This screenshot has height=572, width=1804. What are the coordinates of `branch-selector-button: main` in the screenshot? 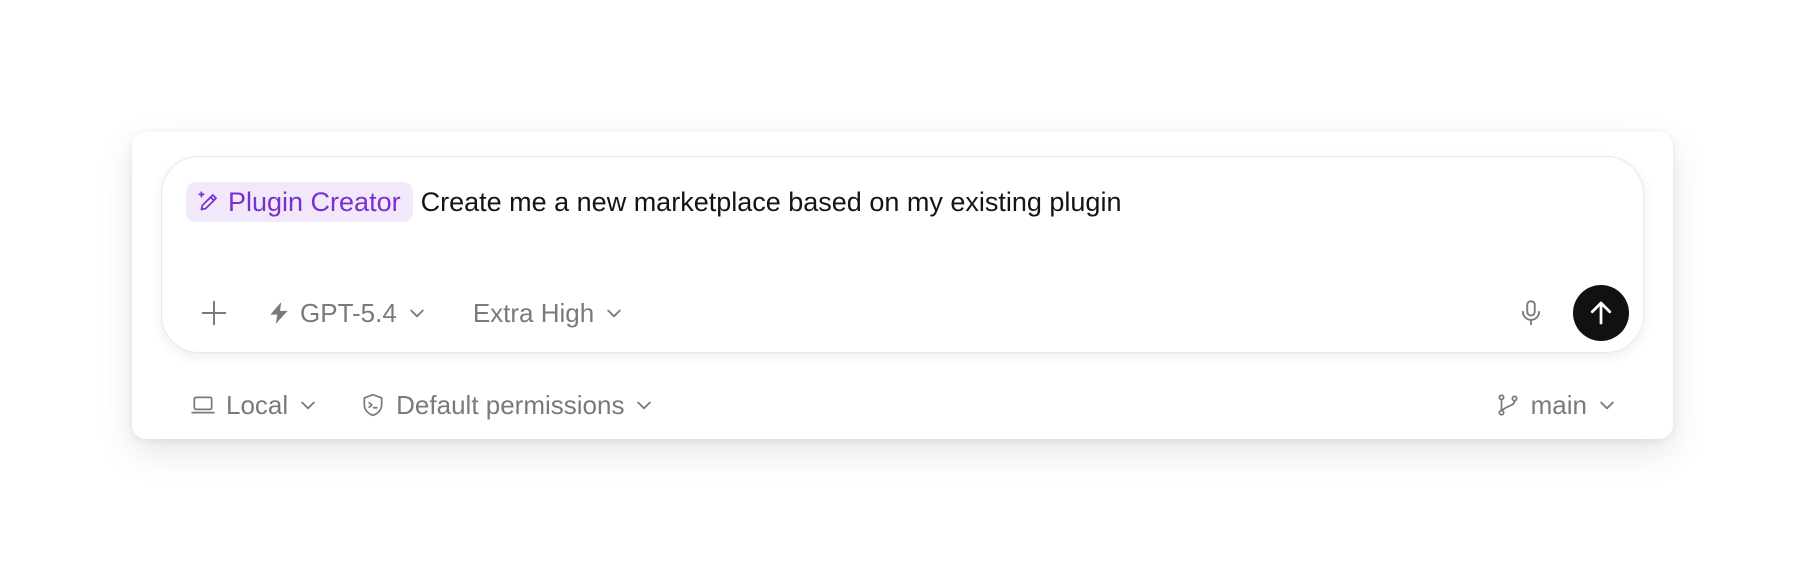 It's located at (1556, 405).